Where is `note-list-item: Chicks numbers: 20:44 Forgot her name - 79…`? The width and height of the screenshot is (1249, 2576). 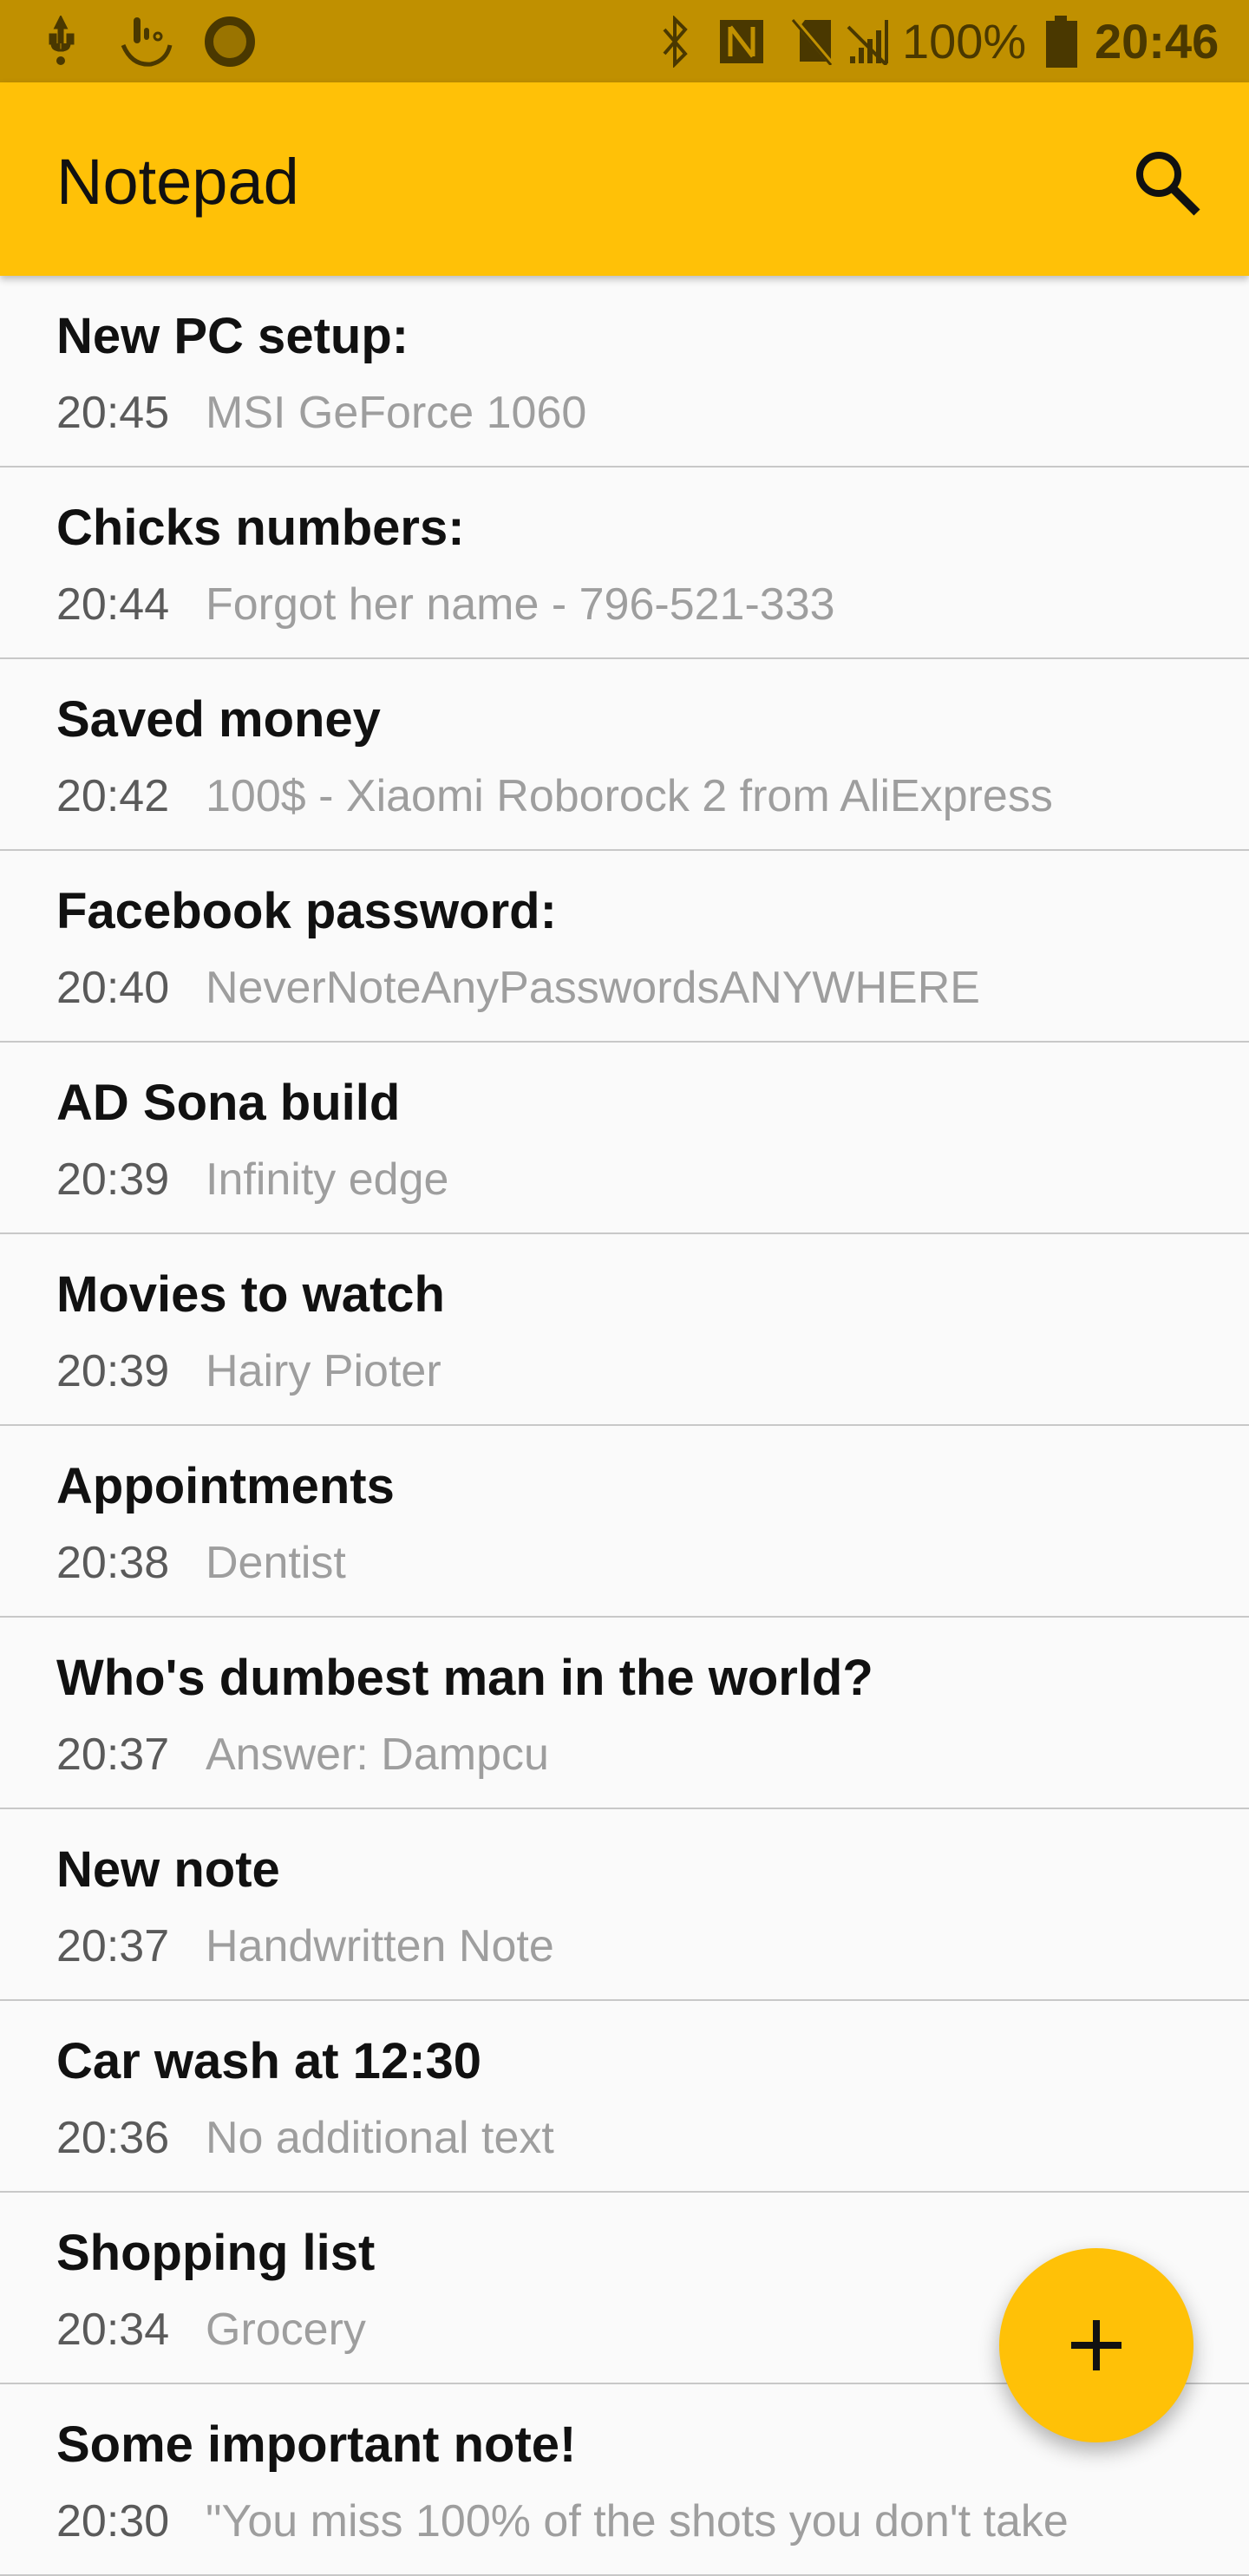
note-list-item: Chicks numbers: 20:44 Forgot her name - 79… is located at coordinates (624, 563).